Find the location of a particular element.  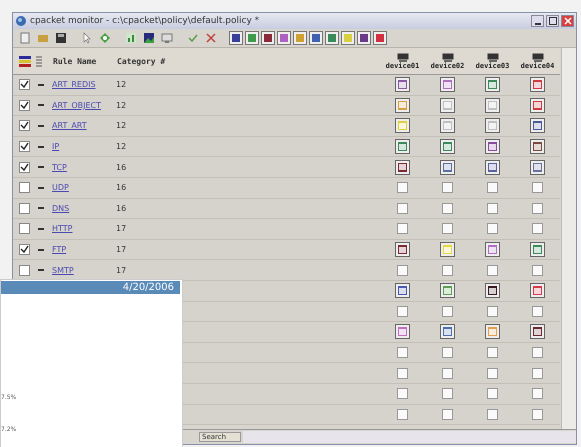

rule-link: FTP is located at coordinates (82, 249).